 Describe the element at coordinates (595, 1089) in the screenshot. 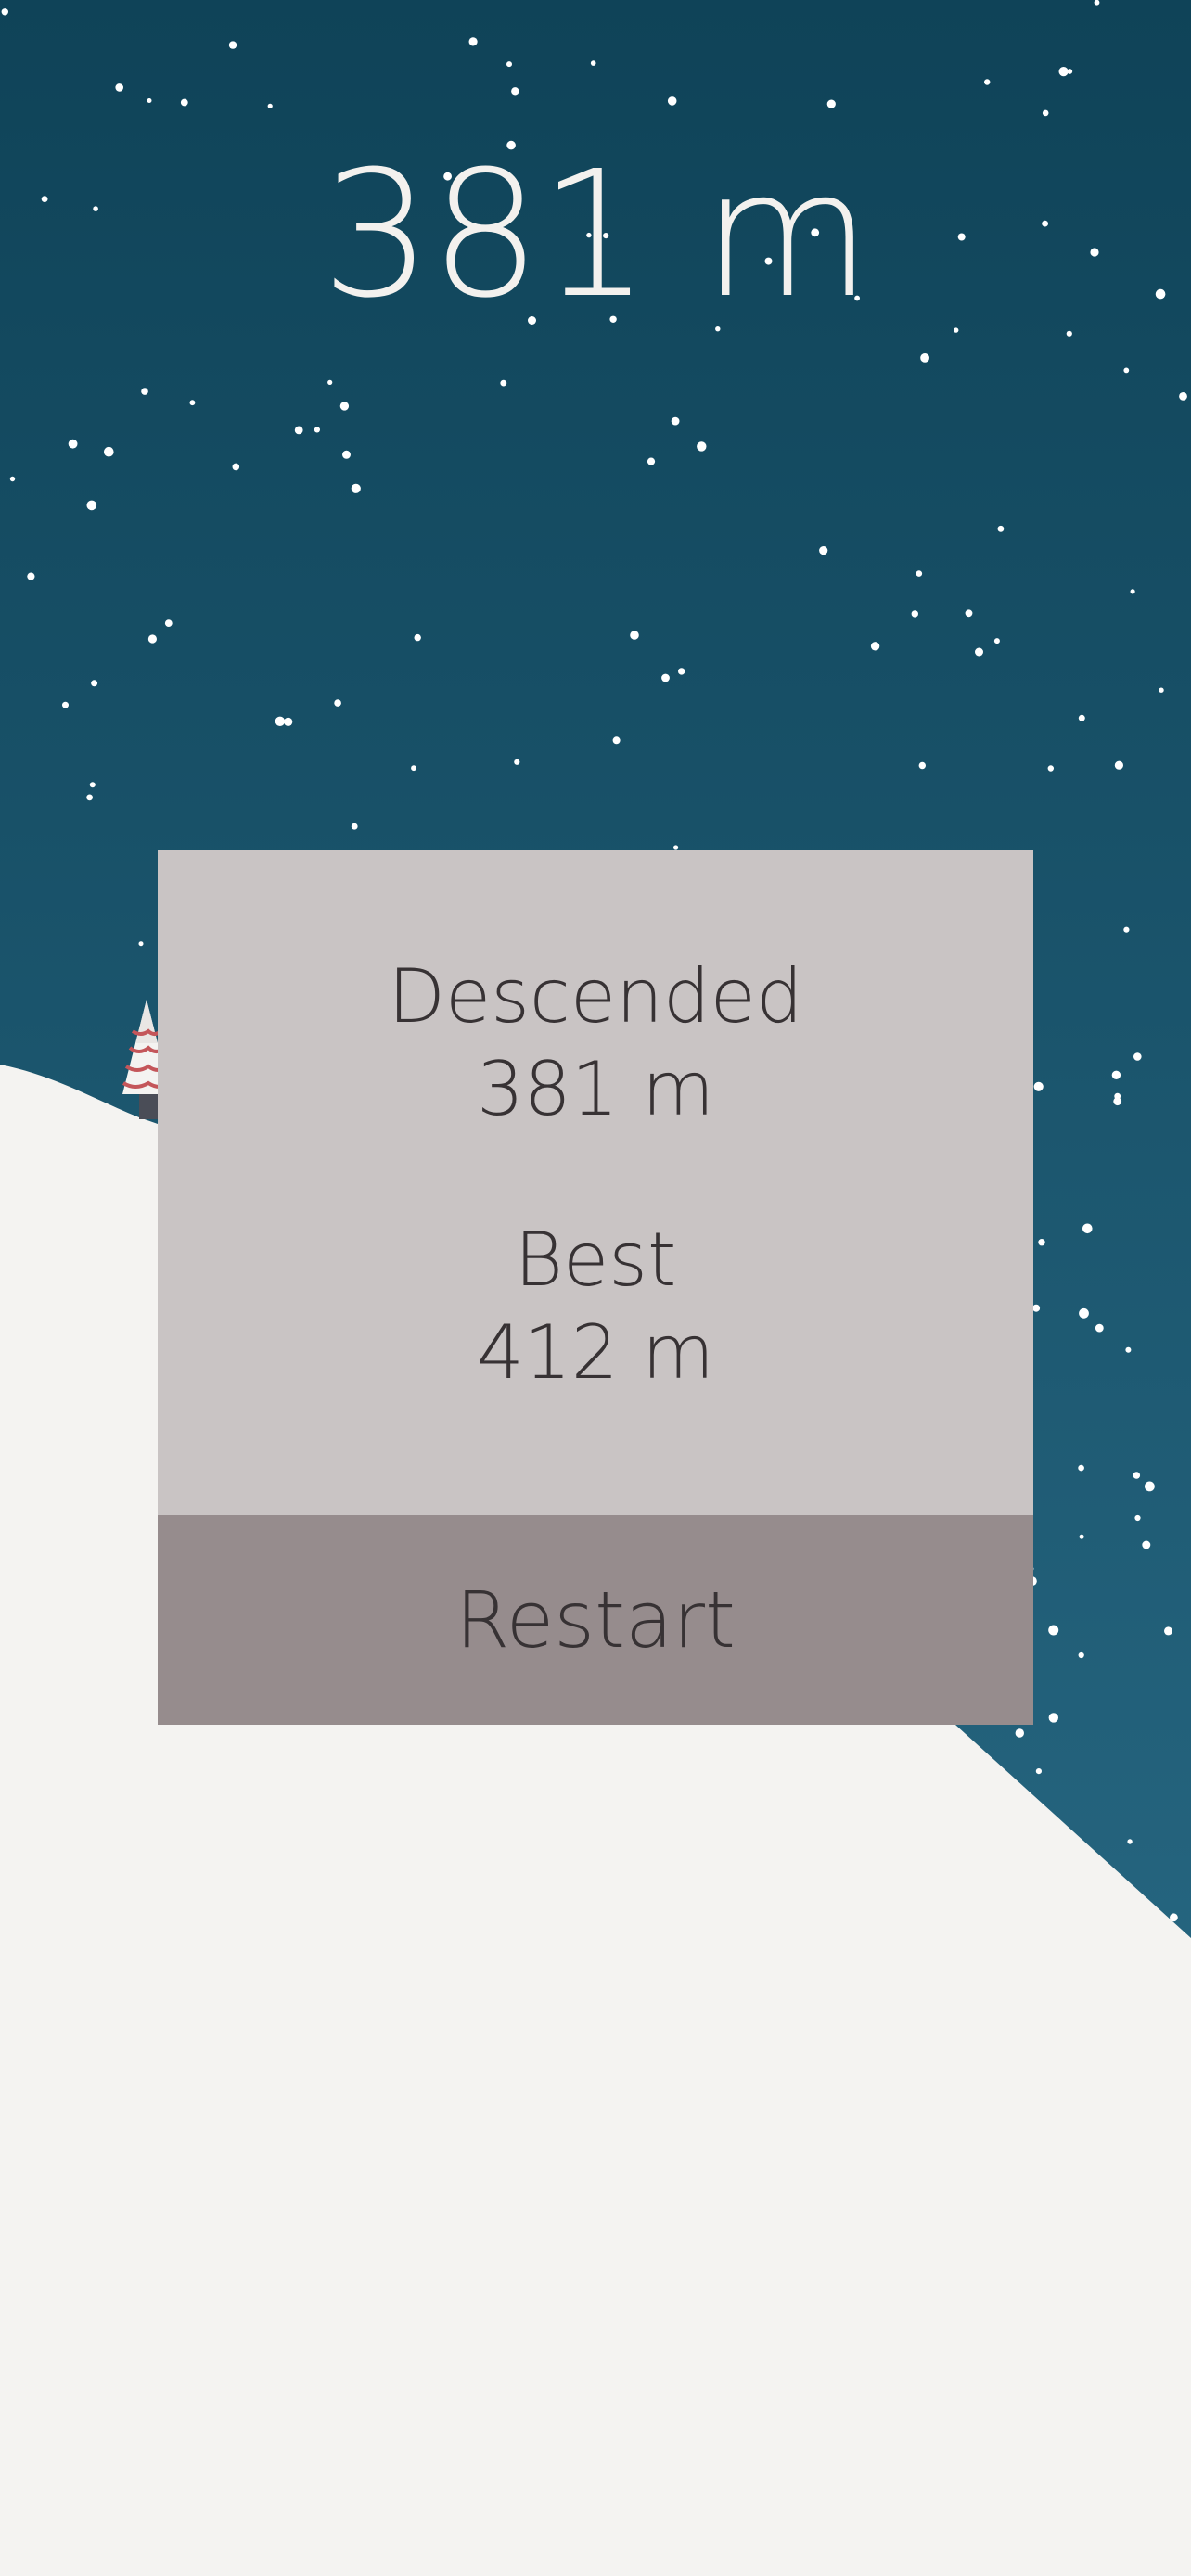

I see `descended-value: 381 m` at that location.